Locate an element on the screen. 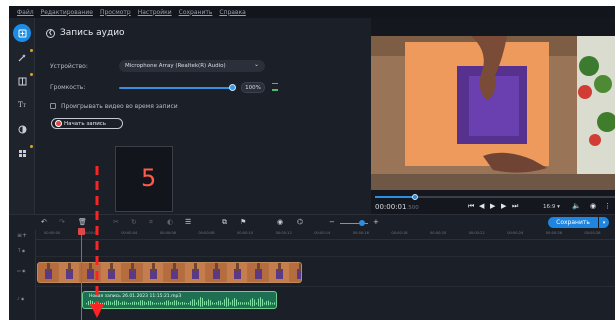 Image resolution: width=616 pixels, height=320 pixels. zoom-out-icon: − is located at coordinates (332, 222).